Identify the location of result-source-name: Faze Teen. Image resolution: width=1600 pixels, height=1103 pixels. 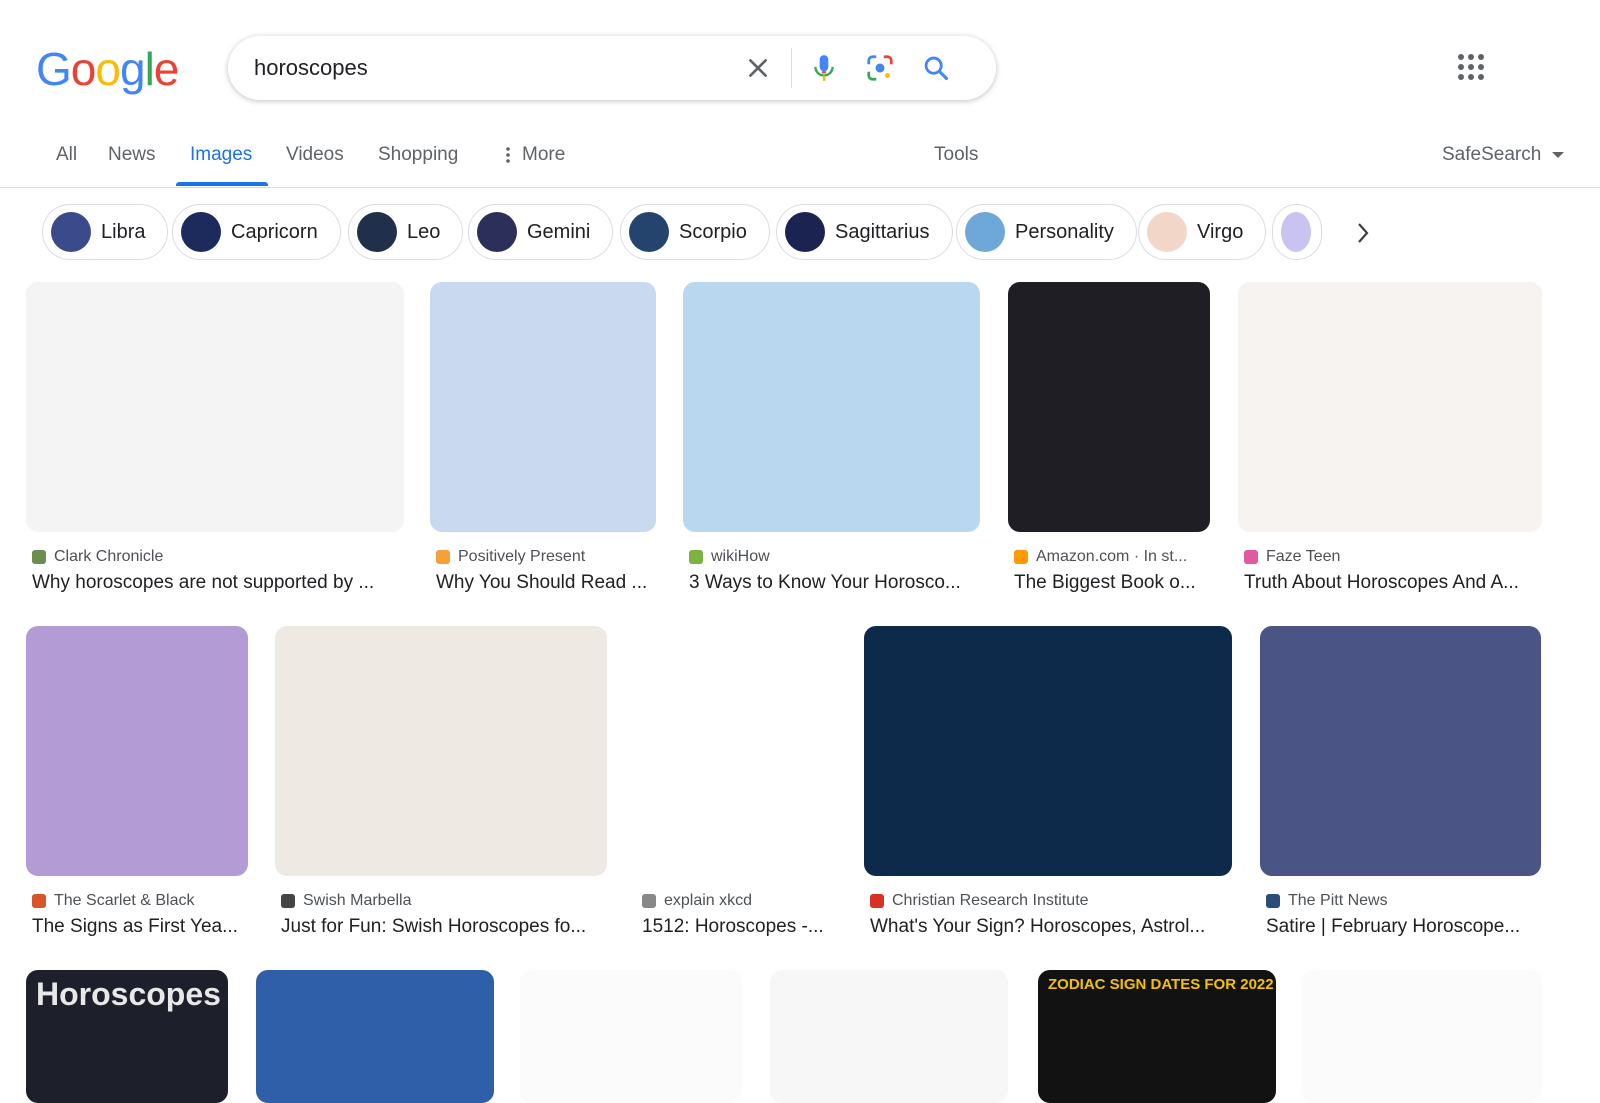
(1303, 556).